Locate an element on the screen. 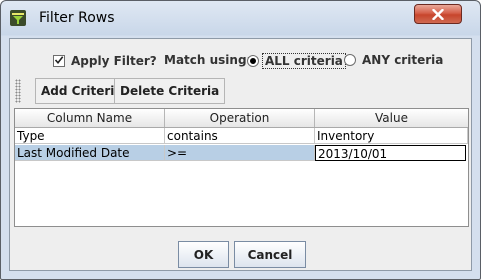  match-using-label: Match using: is located at coordinates (208, 60).